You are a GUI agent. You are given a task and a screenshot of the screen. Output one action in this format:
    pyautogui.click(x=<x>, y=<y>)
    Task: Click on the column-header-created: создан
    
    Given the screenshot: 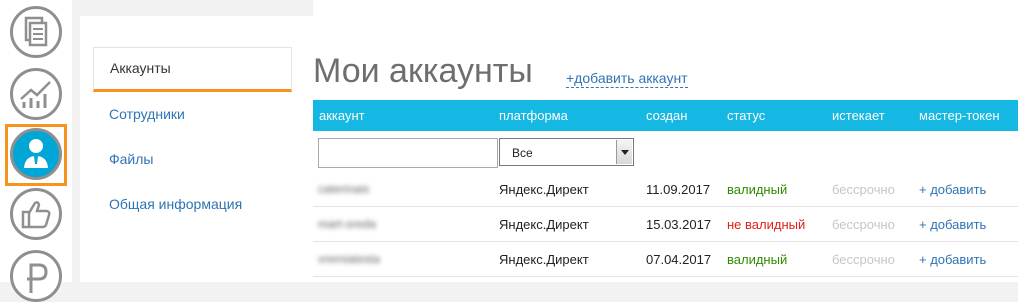 What is the action you would take?
    pyautogui.click(x=666, y=115)
    